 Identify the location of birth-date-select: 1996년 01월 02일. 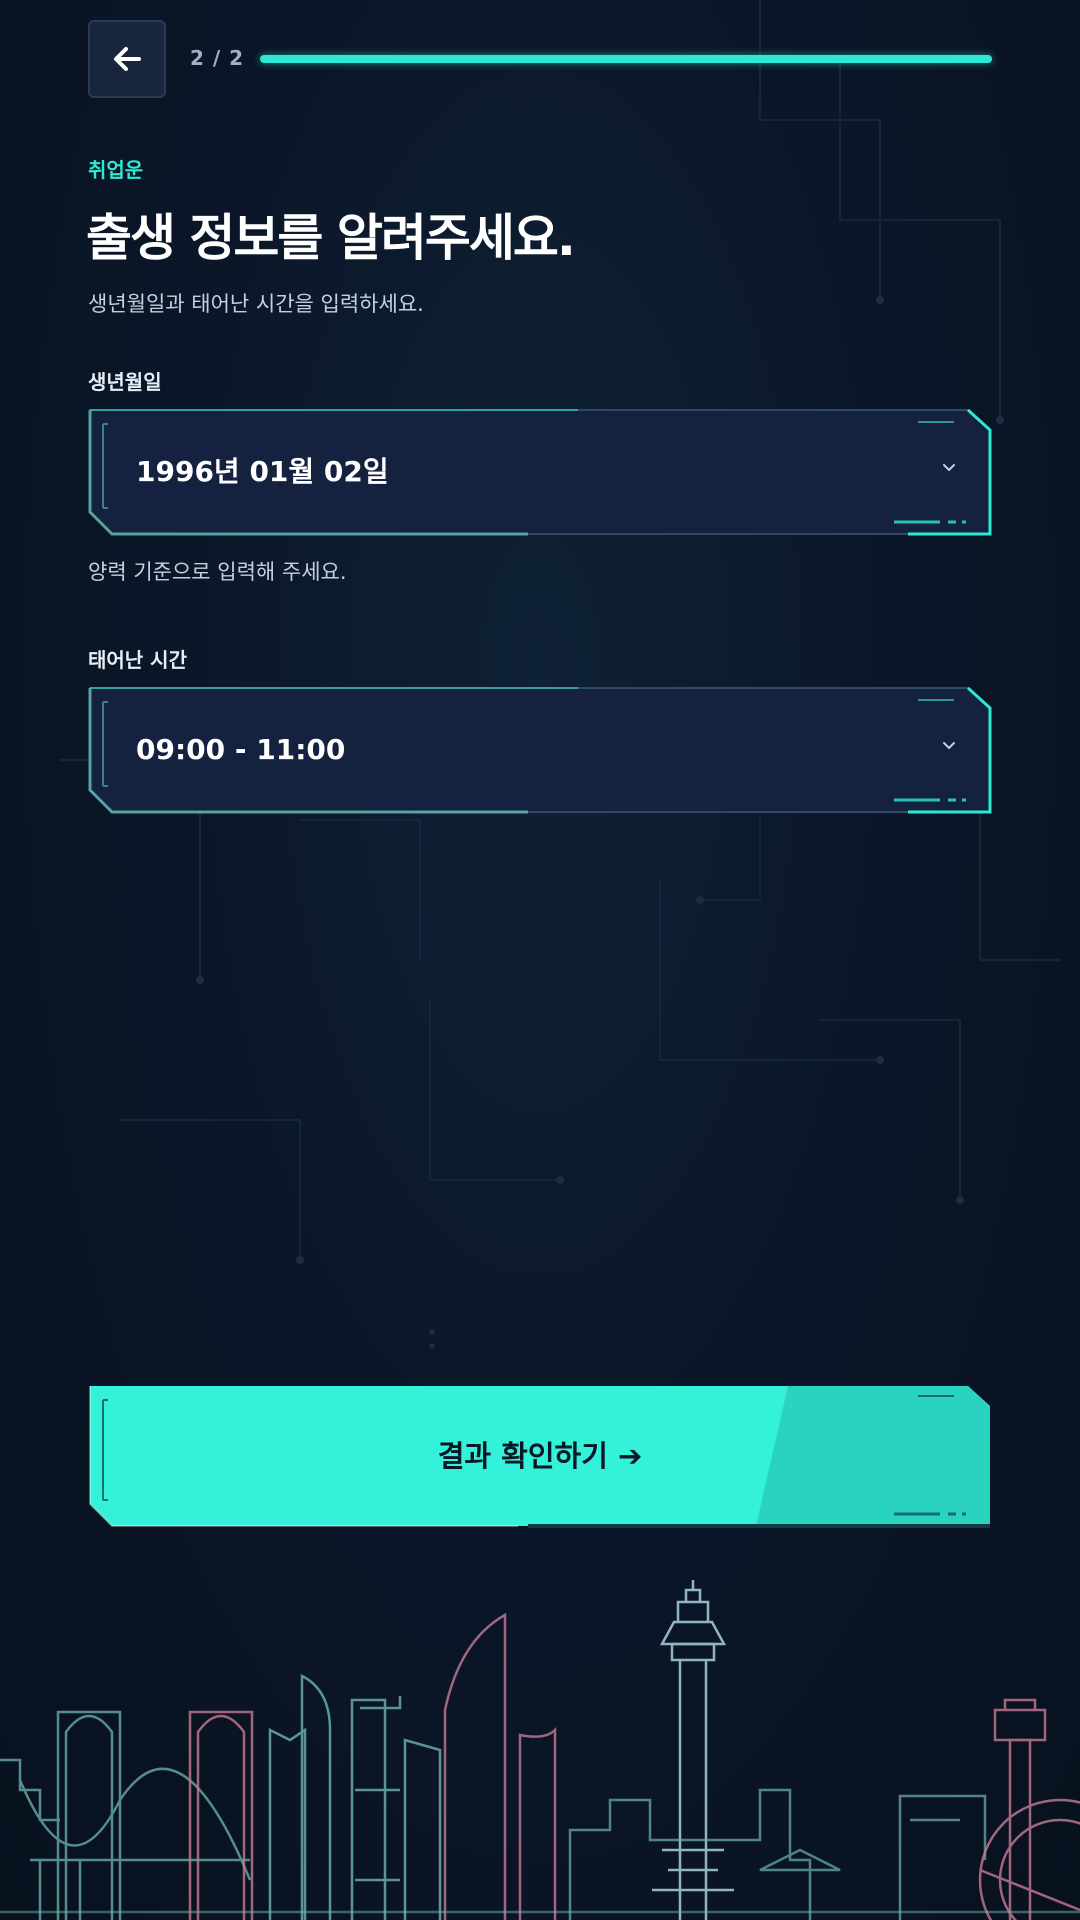
(540, 472).